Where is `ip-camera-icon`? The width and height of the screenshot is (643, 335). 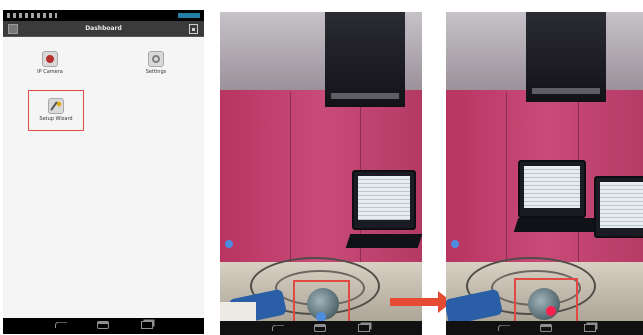 ip-camera-icon is located at coordinates (50, 59).